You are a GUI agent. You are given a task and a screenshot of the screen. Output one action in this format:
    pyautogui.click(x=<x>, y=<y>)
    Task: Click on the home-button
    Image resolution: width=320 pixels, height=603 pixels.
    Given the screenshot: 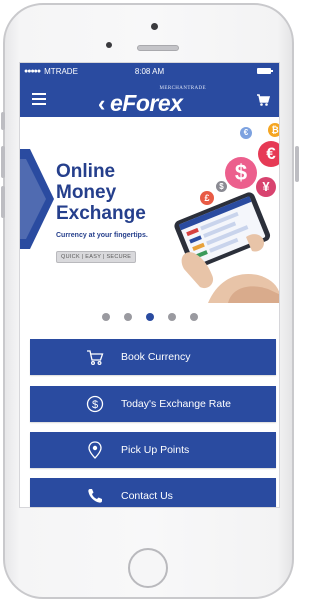 What is the action you would take?
    pyautogui.click(x=148, y=568)
    